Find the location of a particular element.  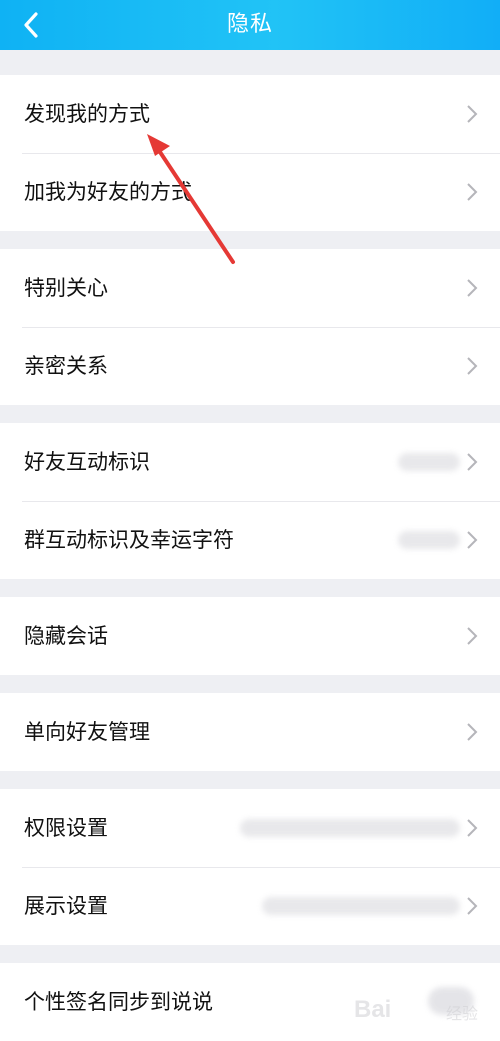

list-item-display-settings: 展示设置 is located at coordinates (250, 906).